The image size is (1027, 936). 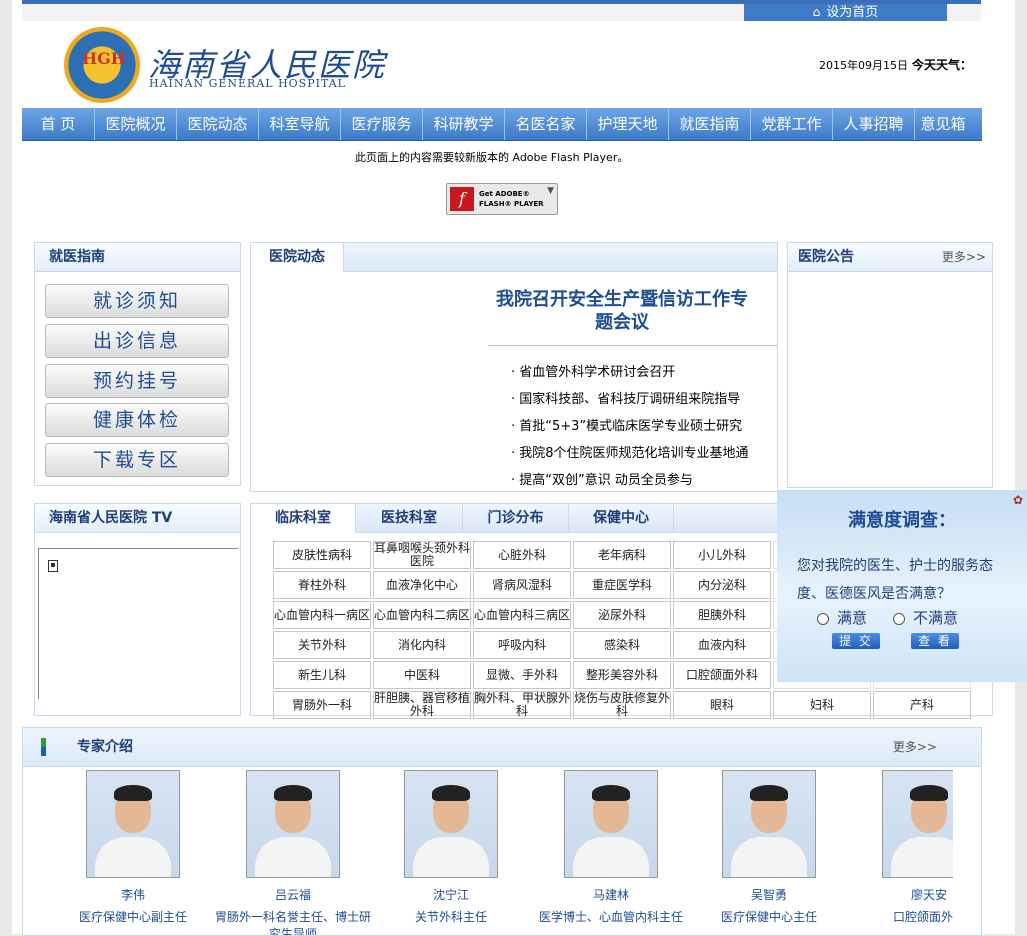 I want to click on news-headline: 我院召开安全生产暨信访工作专题会议, so click(x=622, y=311).